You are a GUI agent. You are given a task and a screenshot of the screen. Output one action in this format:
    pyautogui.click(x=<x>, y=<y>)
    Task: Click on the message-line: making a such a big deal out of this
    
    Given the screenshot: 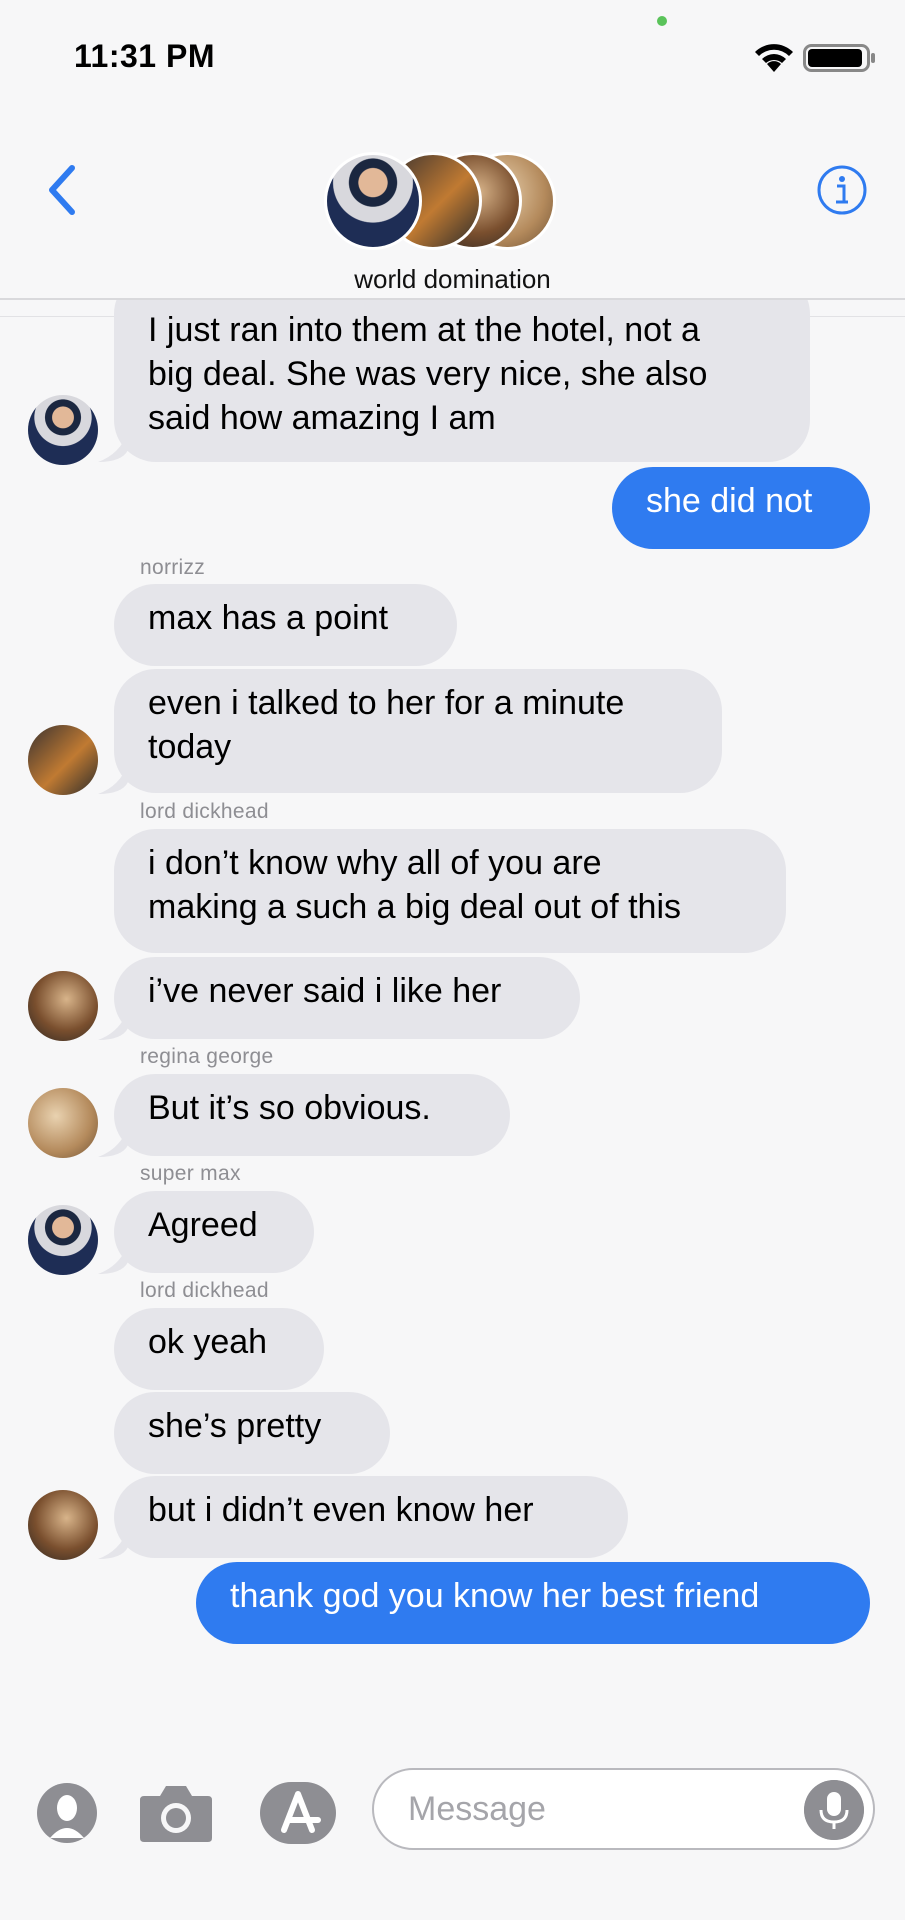 What is the action you would take?
    pyautogui.click(x=414, y=907)
    